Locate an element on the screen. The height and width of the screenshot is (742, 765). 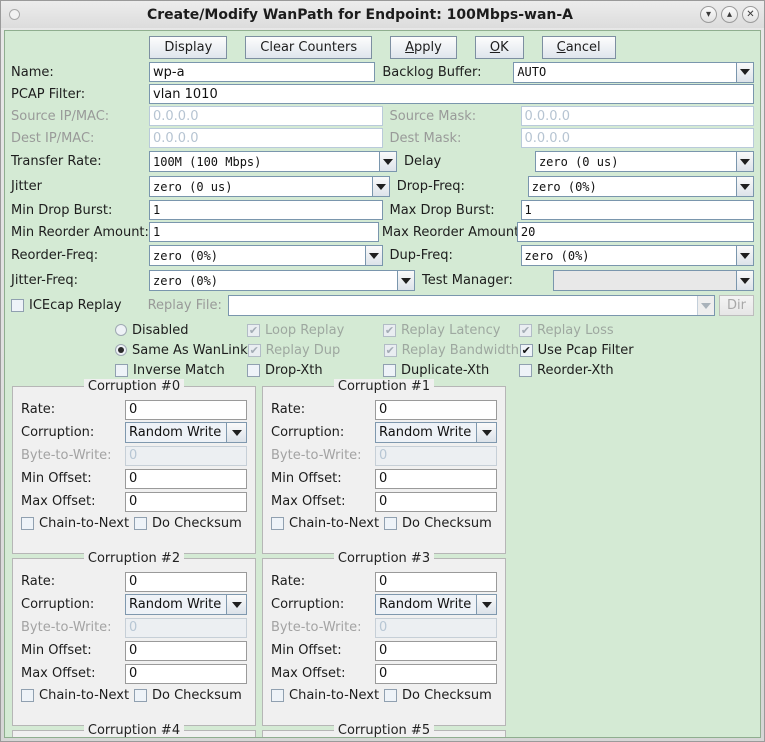
max-drop-burst-input: 1 is located at coordinates (637, 210).